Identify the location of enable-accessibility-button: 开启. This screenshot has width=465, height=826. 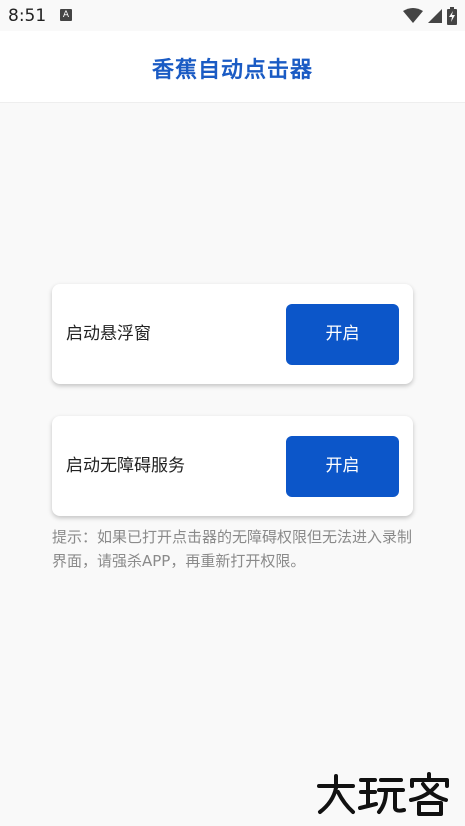
(342, 466).